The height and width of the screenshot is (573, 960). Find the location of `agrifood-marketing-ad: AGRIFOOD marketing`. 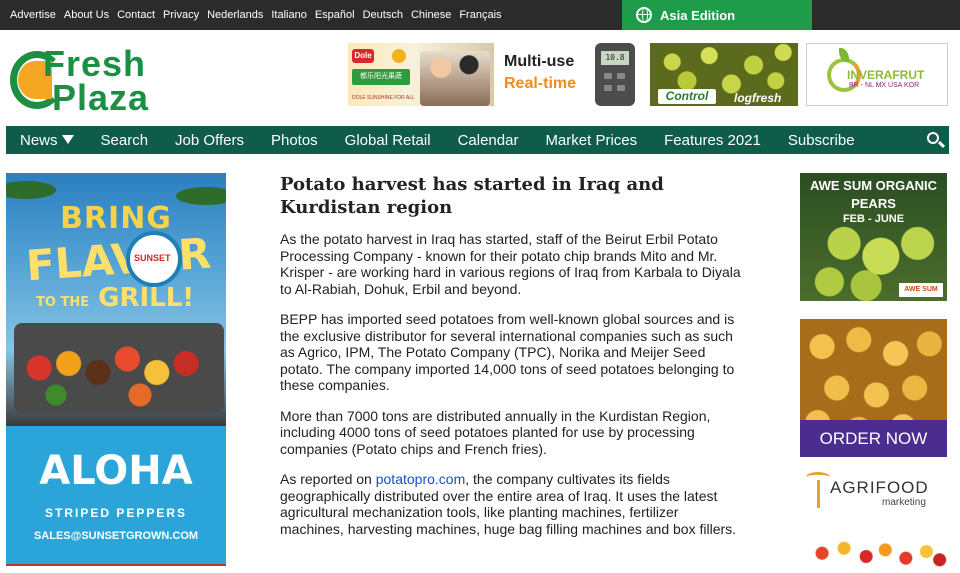

agrifood-marketing-ad: AGRIFOOD marketing is located at coordinates (873, 490).